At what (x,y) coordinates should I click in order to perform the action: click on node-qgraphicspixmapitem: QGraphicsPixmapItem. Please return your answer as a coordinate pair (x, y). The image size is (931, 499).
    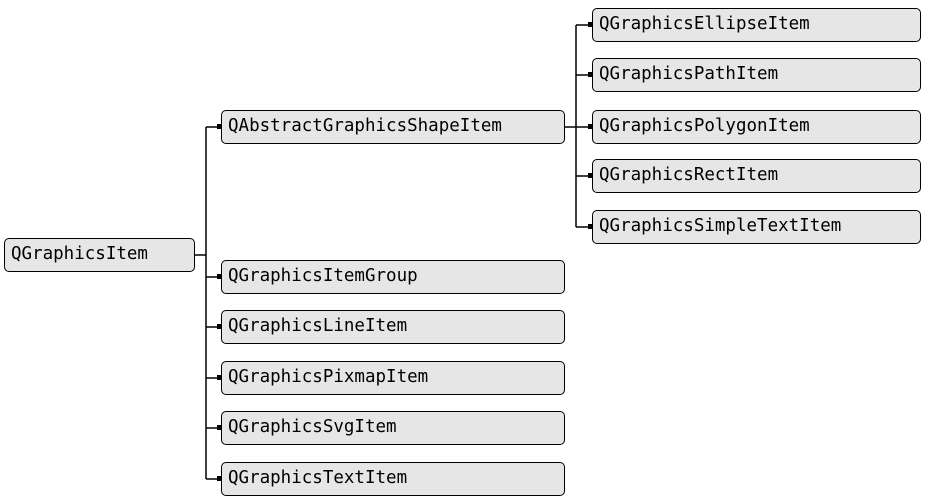
    Looking at the image, I should click on (393, 378).